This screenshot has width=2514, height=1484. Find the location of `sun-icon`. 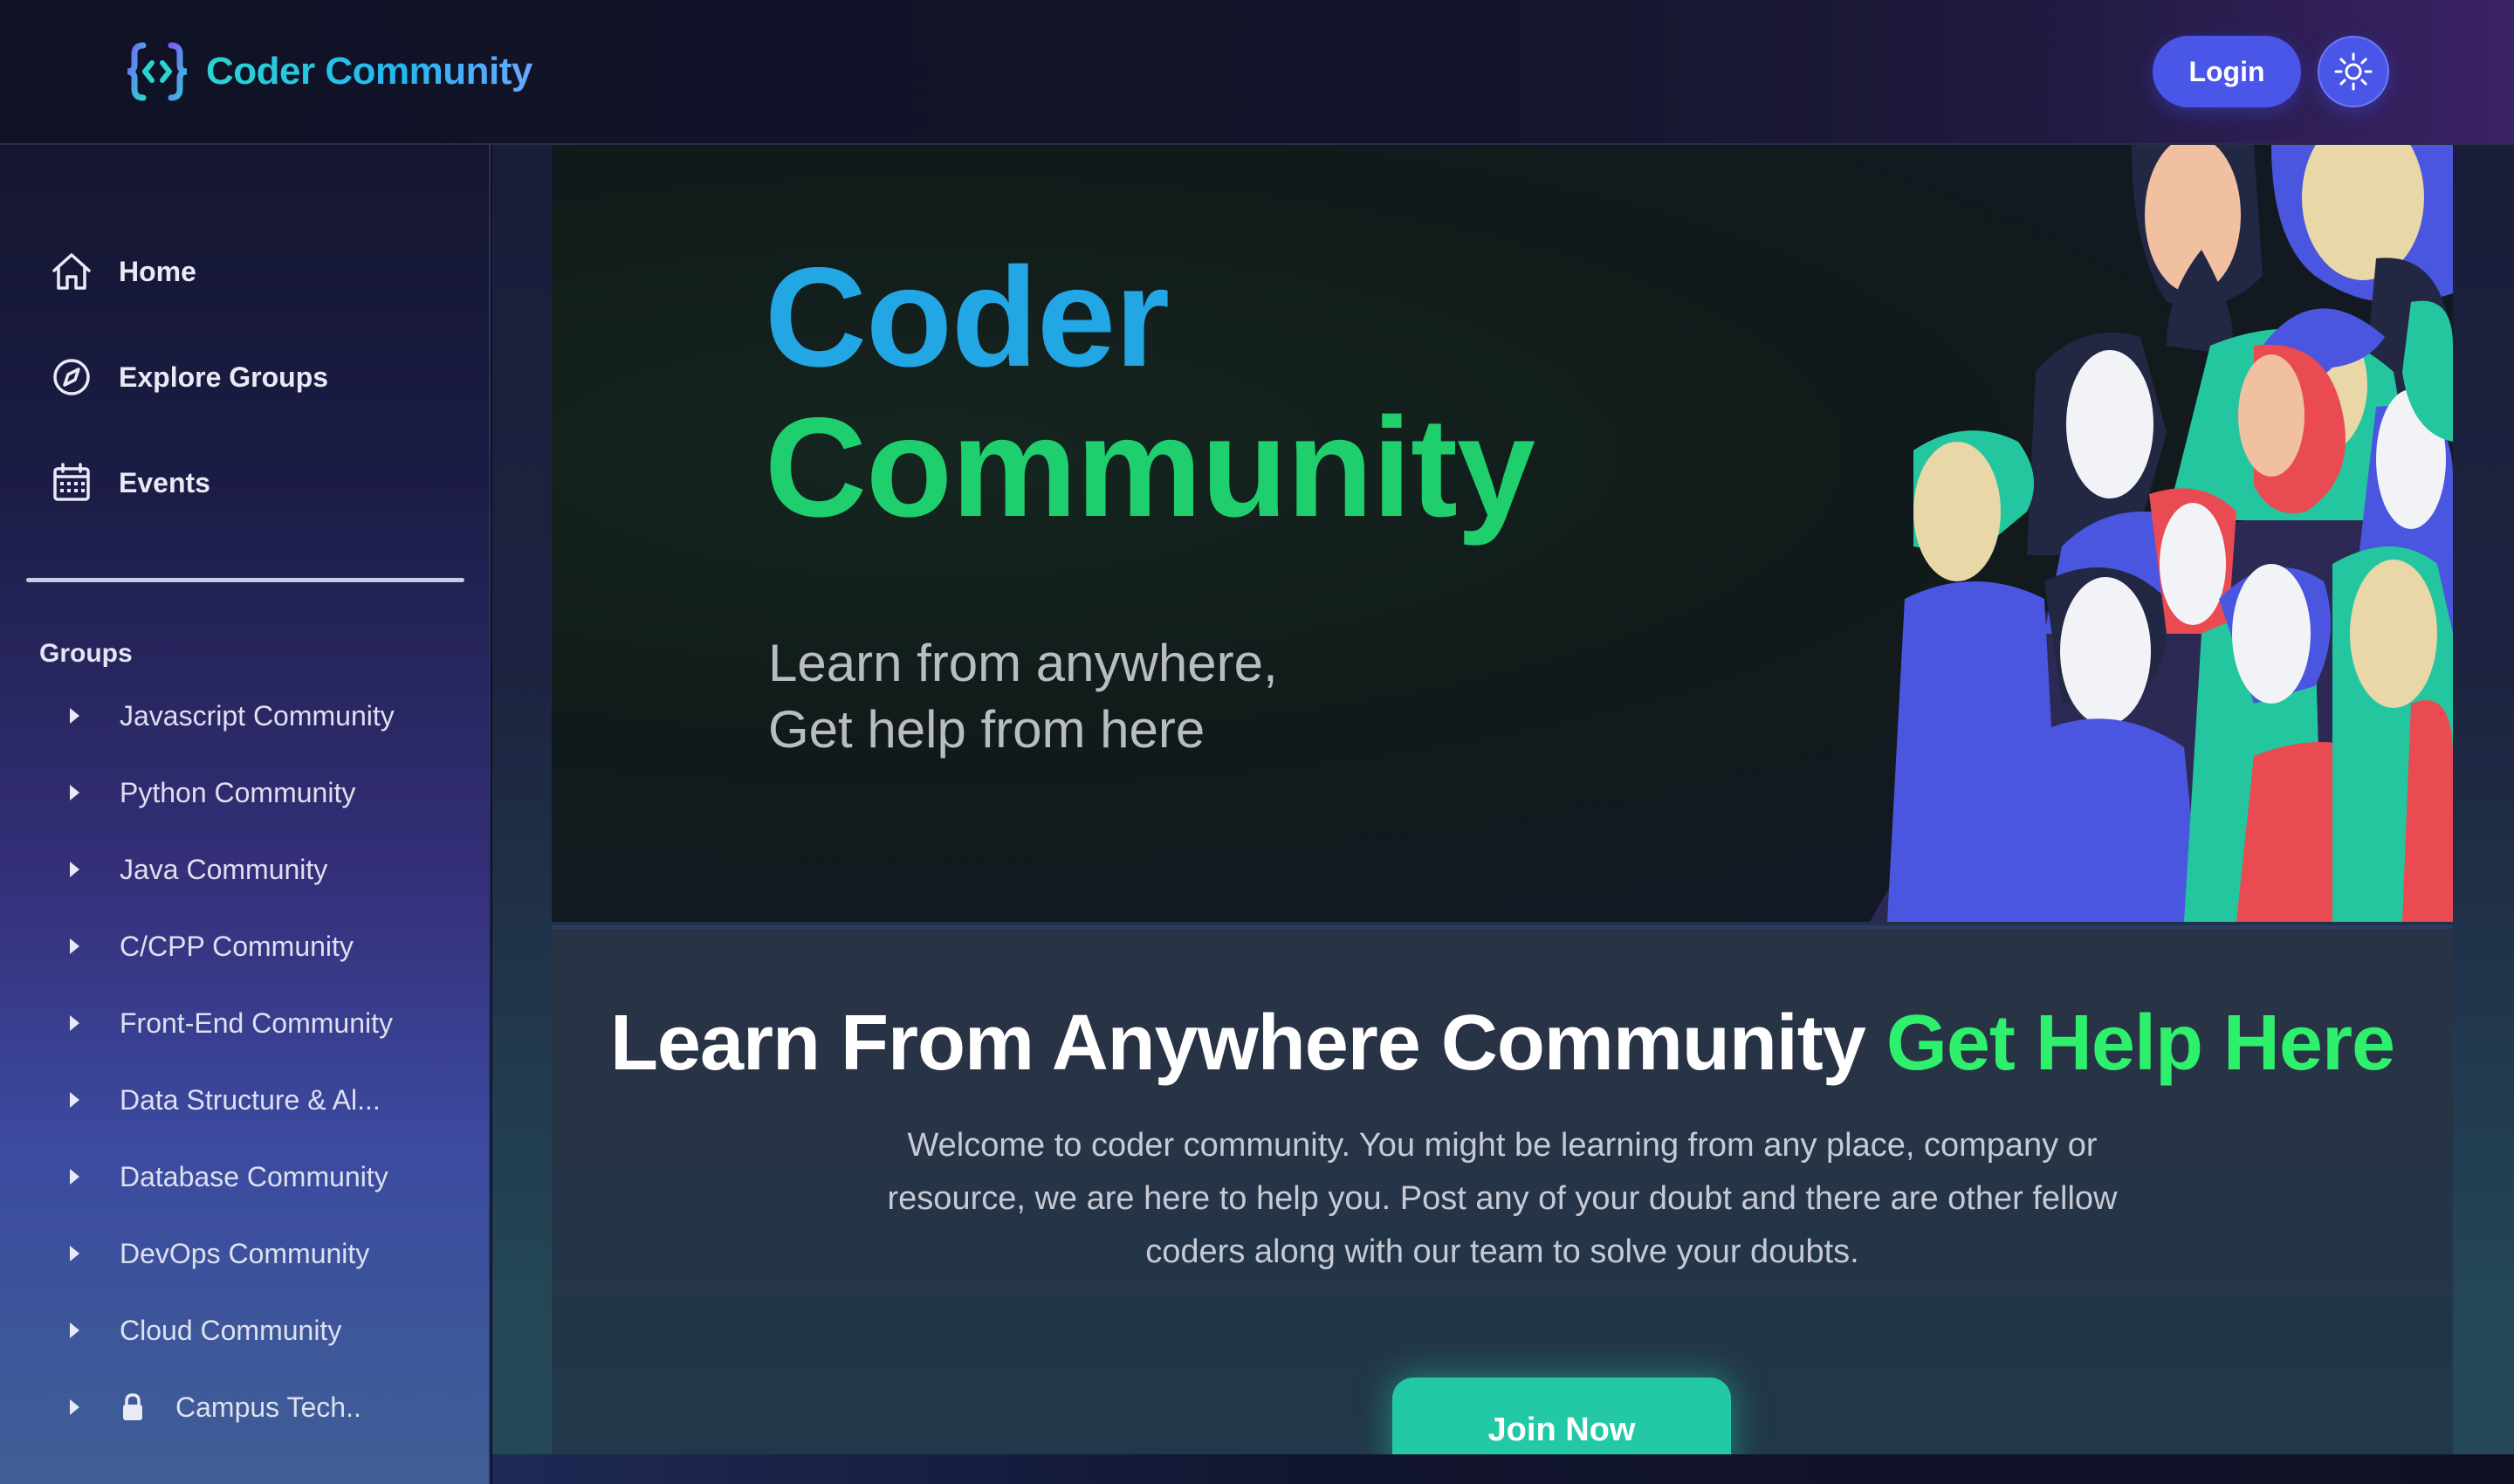

sun-icon is located at coordinates (2353, 71).